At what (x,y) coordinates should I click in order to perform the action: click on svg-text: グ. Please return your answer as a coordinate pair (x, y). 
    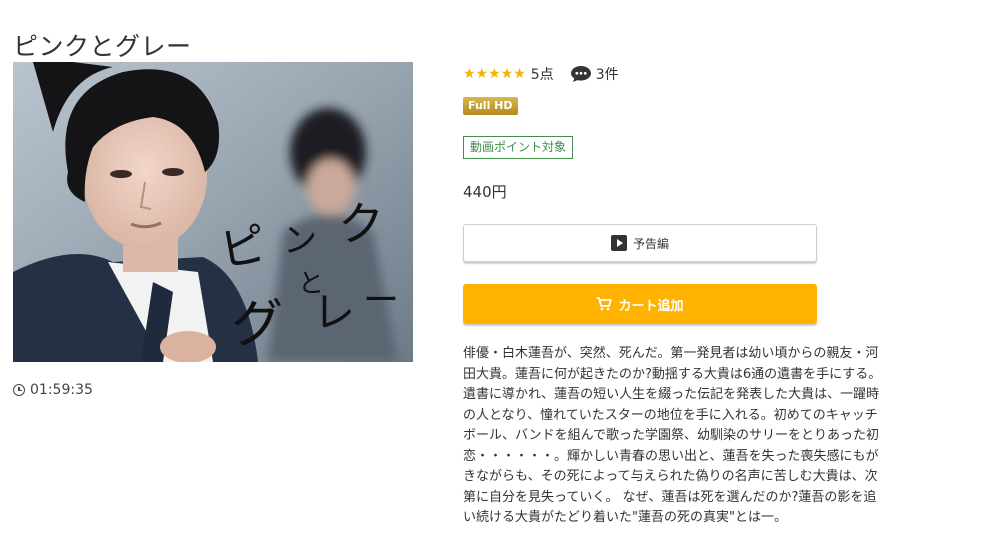
    Looking at the image, I should click on (257, 325).